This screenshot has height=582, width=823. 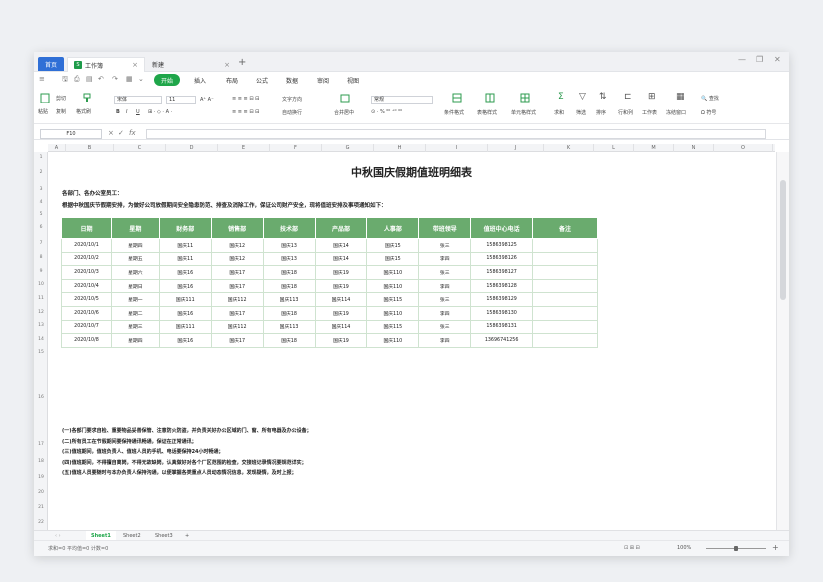 What do you see at coordinates (132, 133) in the screenshot?
I see `function-icon: fx` at bounding box center [132, 133].